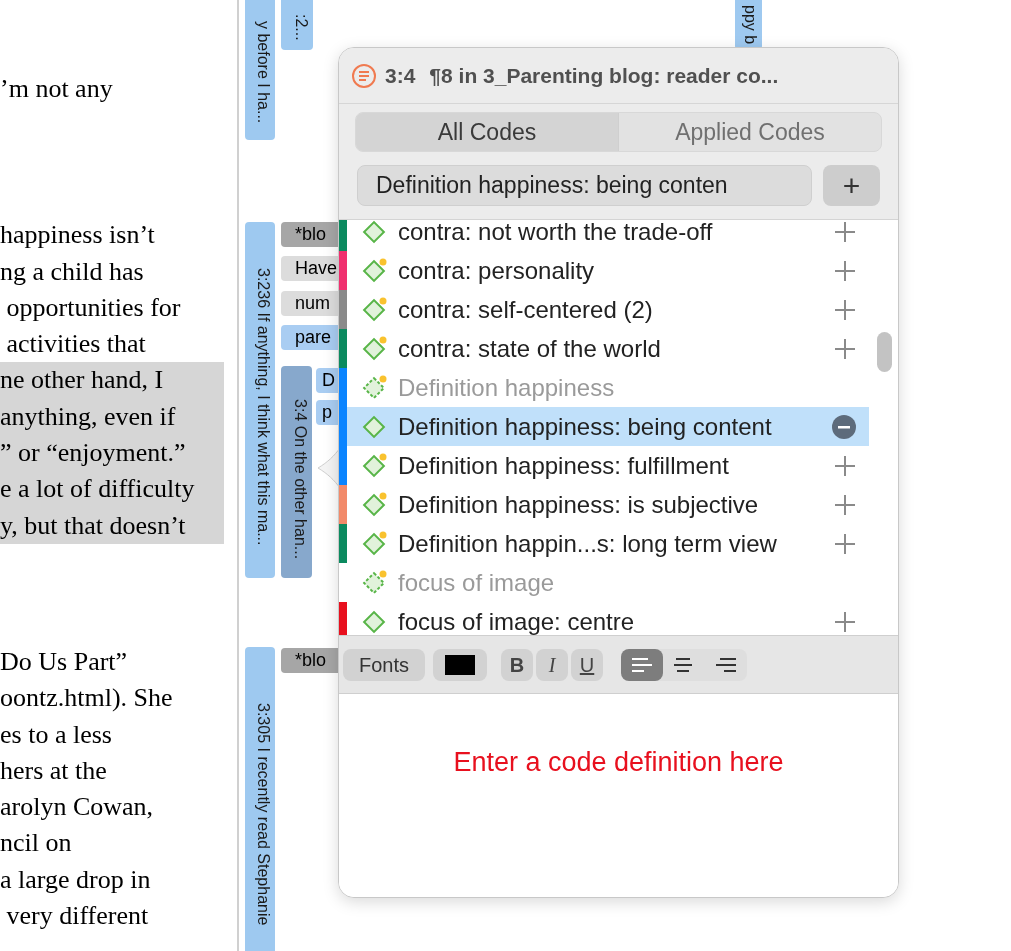 Image resolution: width=1011 pixels, height=951 pixels. What do you see at coordinates (608, 426) in the screenshot?
I see `code-list-item: Definition happiness: being content` at bounding box center [608, 426].